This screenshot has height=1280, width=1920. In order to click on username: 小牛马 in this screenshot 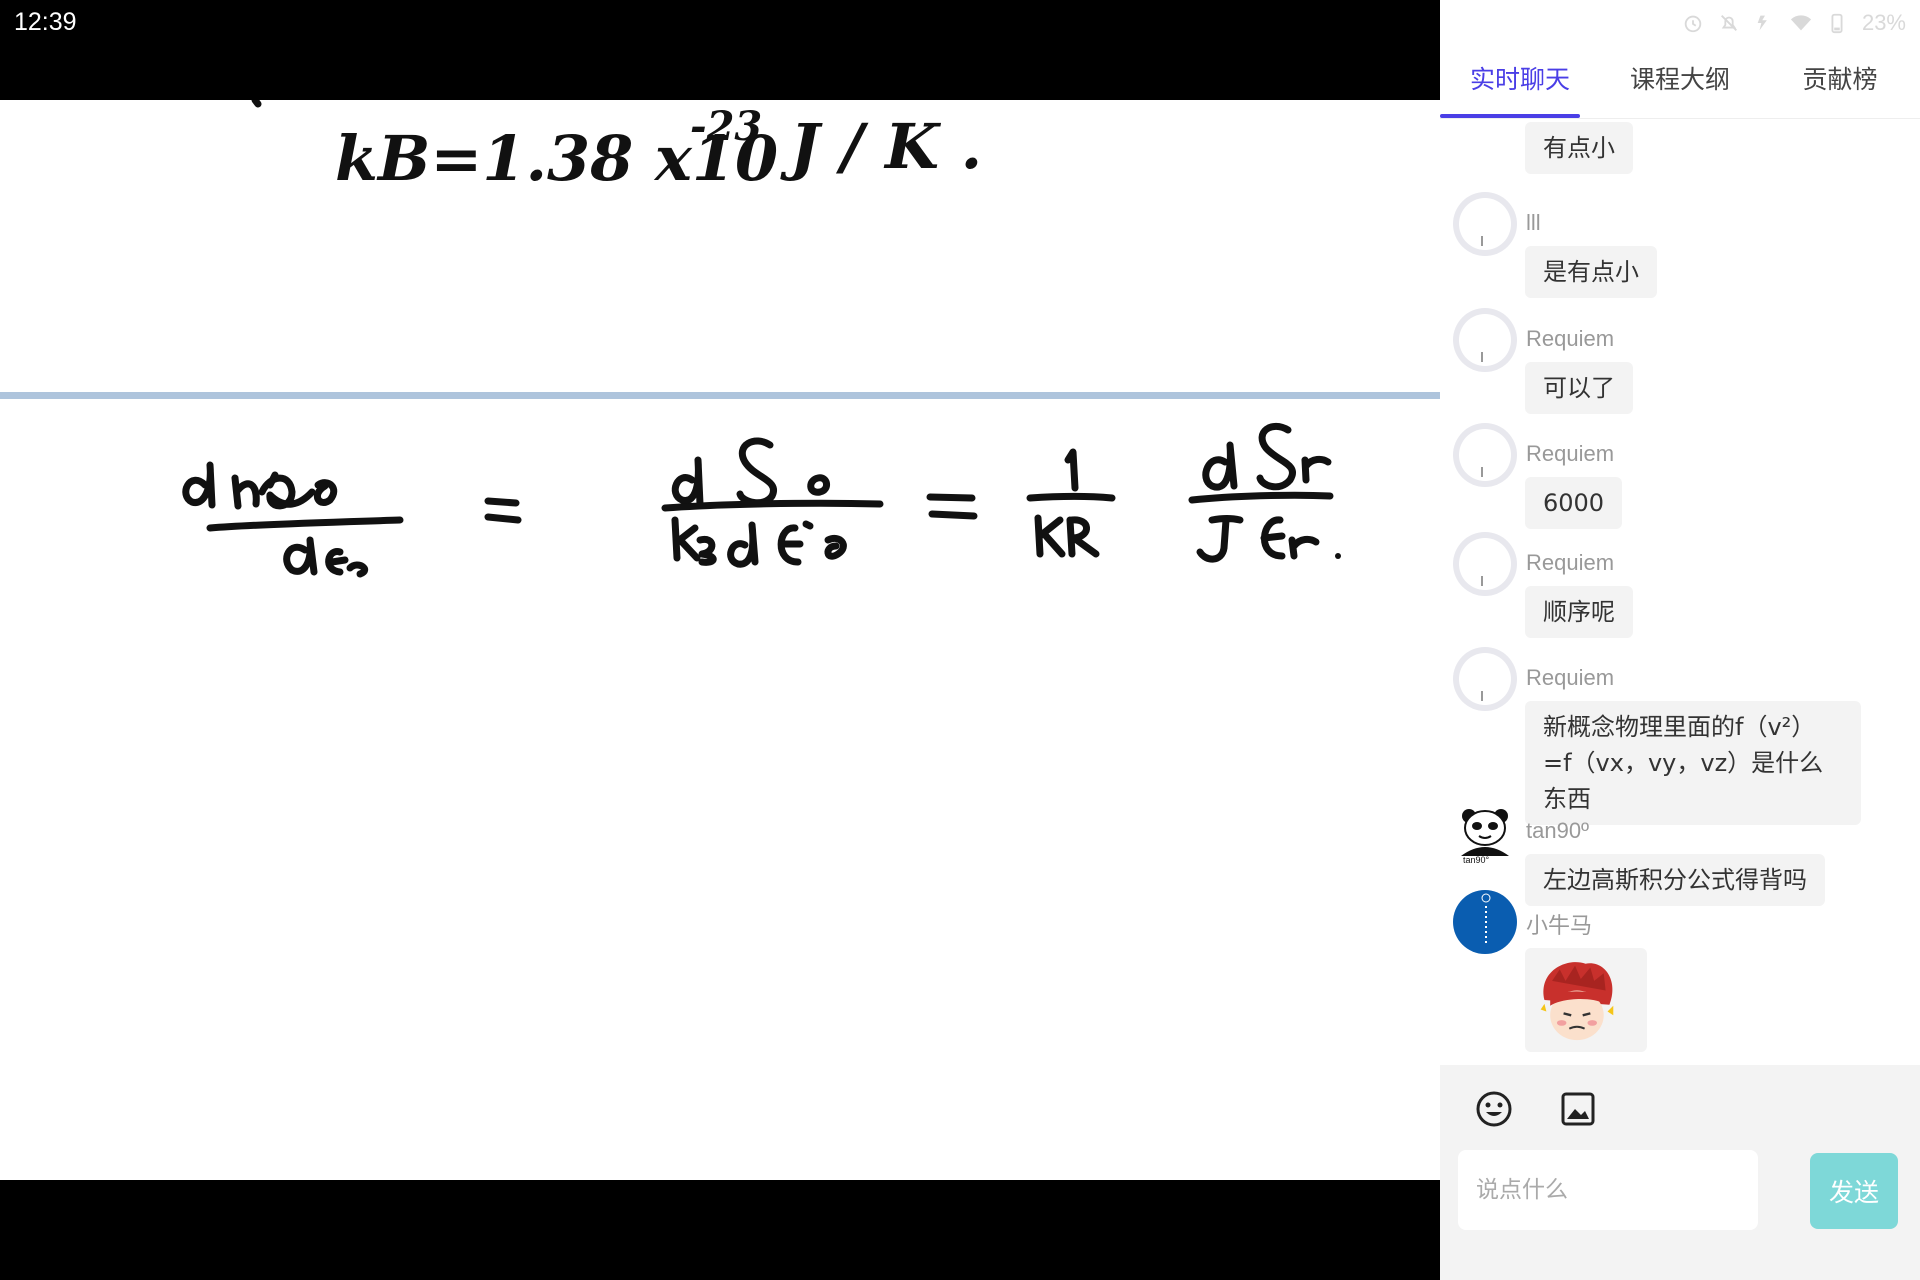, I will do `click(1559, 924)`.